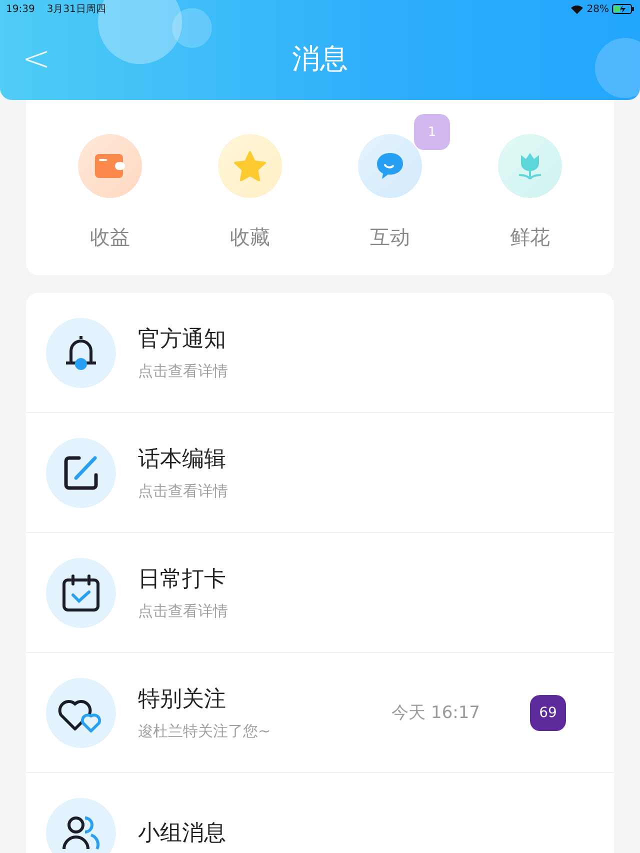 The height and width of the screenshot is (853, 640). I want to click on message-row: 日常打卡 点击查看详情, so click(320, 593).